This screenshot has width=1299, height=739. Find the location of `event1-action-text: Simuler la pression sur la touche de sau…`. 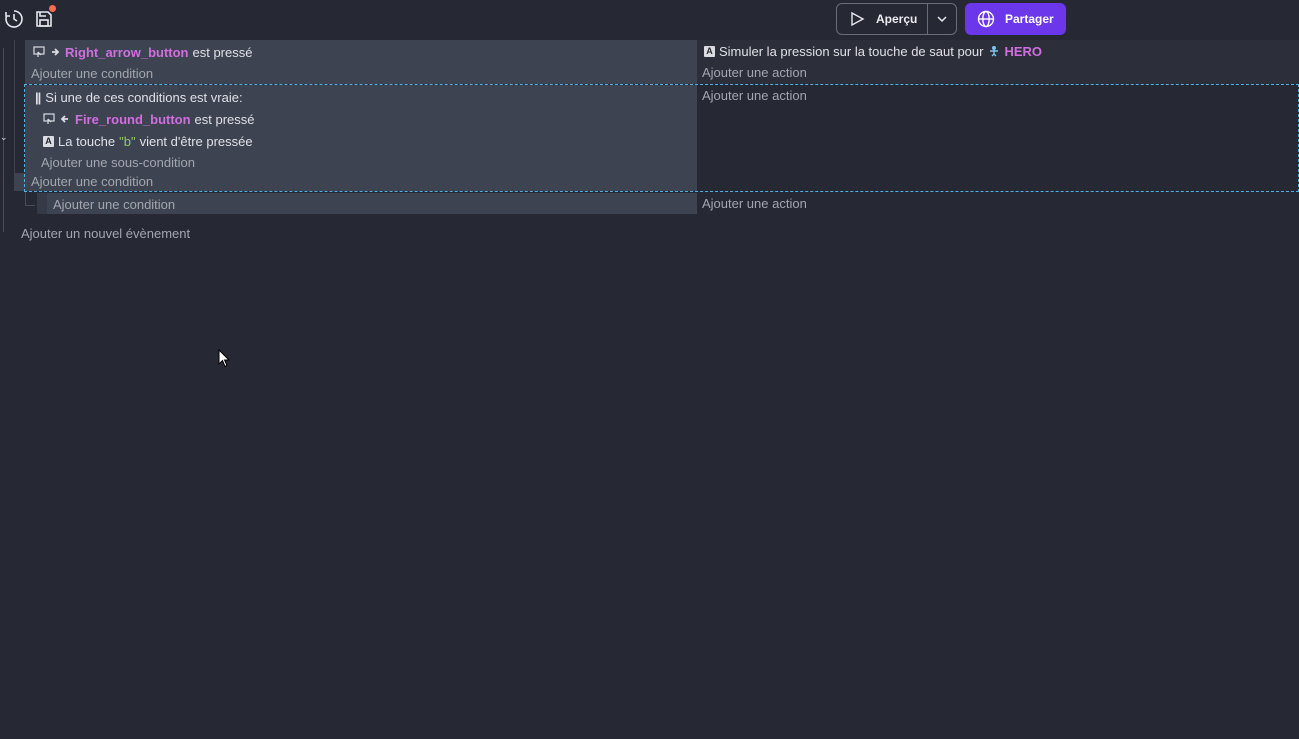

event1-action-text: Simuler la pression sur la touche de sau… is located at coordinates (851, 51).